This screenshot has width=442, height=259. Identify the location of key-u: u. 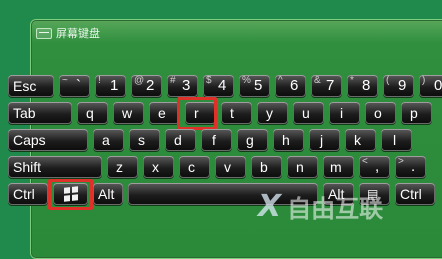
(308, 113).